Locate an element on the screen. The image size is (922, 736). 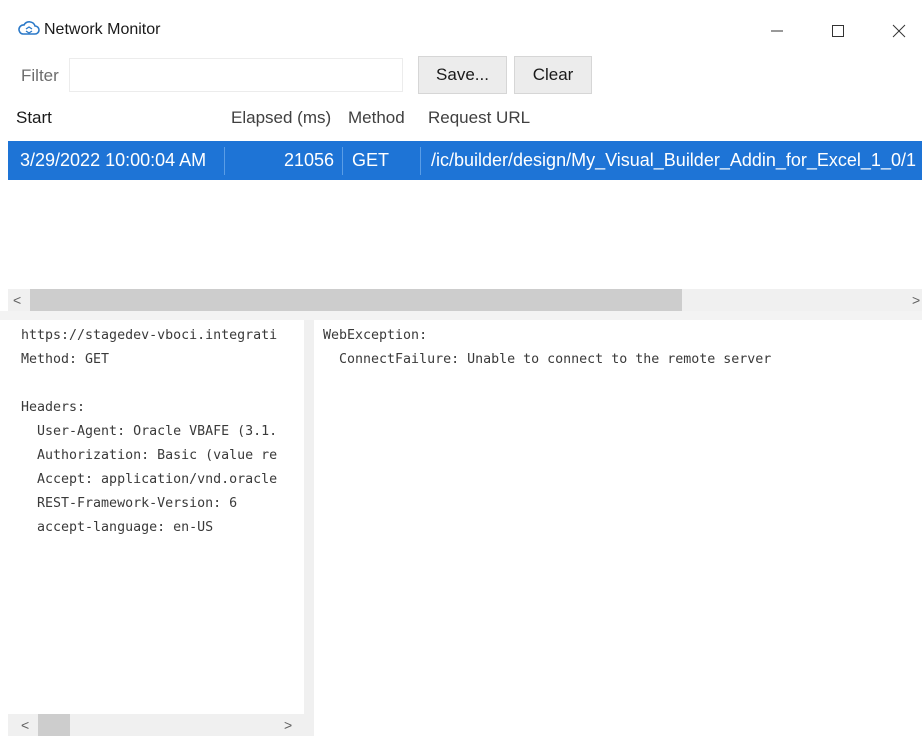
column-header-method: Method is located at coordinates (376, 118).